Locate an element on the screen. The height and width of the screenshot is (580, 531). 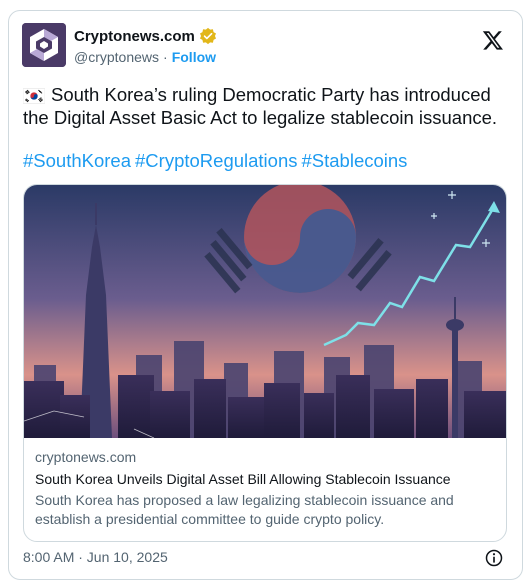
cryptonews-avatar is located at coordinates (44, 45).